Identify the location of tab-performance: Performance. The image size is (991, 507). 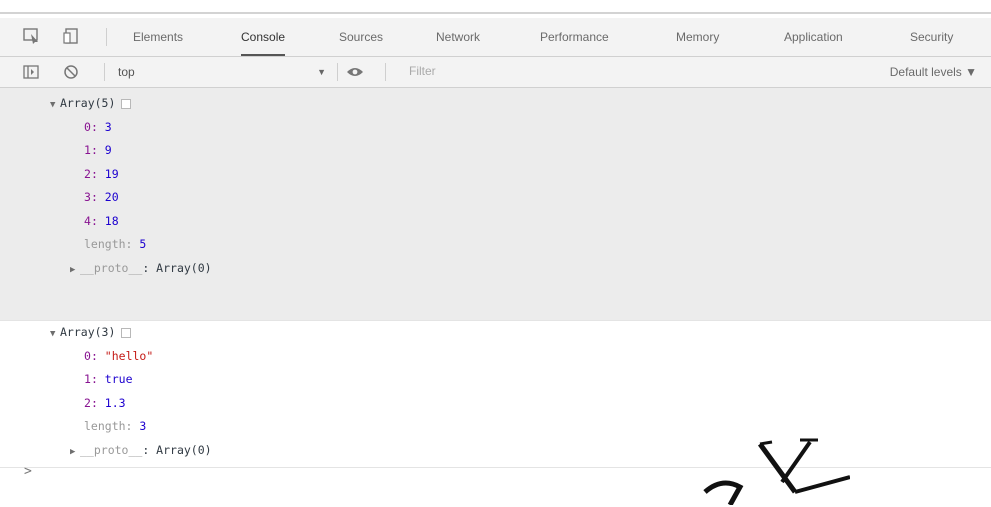
(574, 37).